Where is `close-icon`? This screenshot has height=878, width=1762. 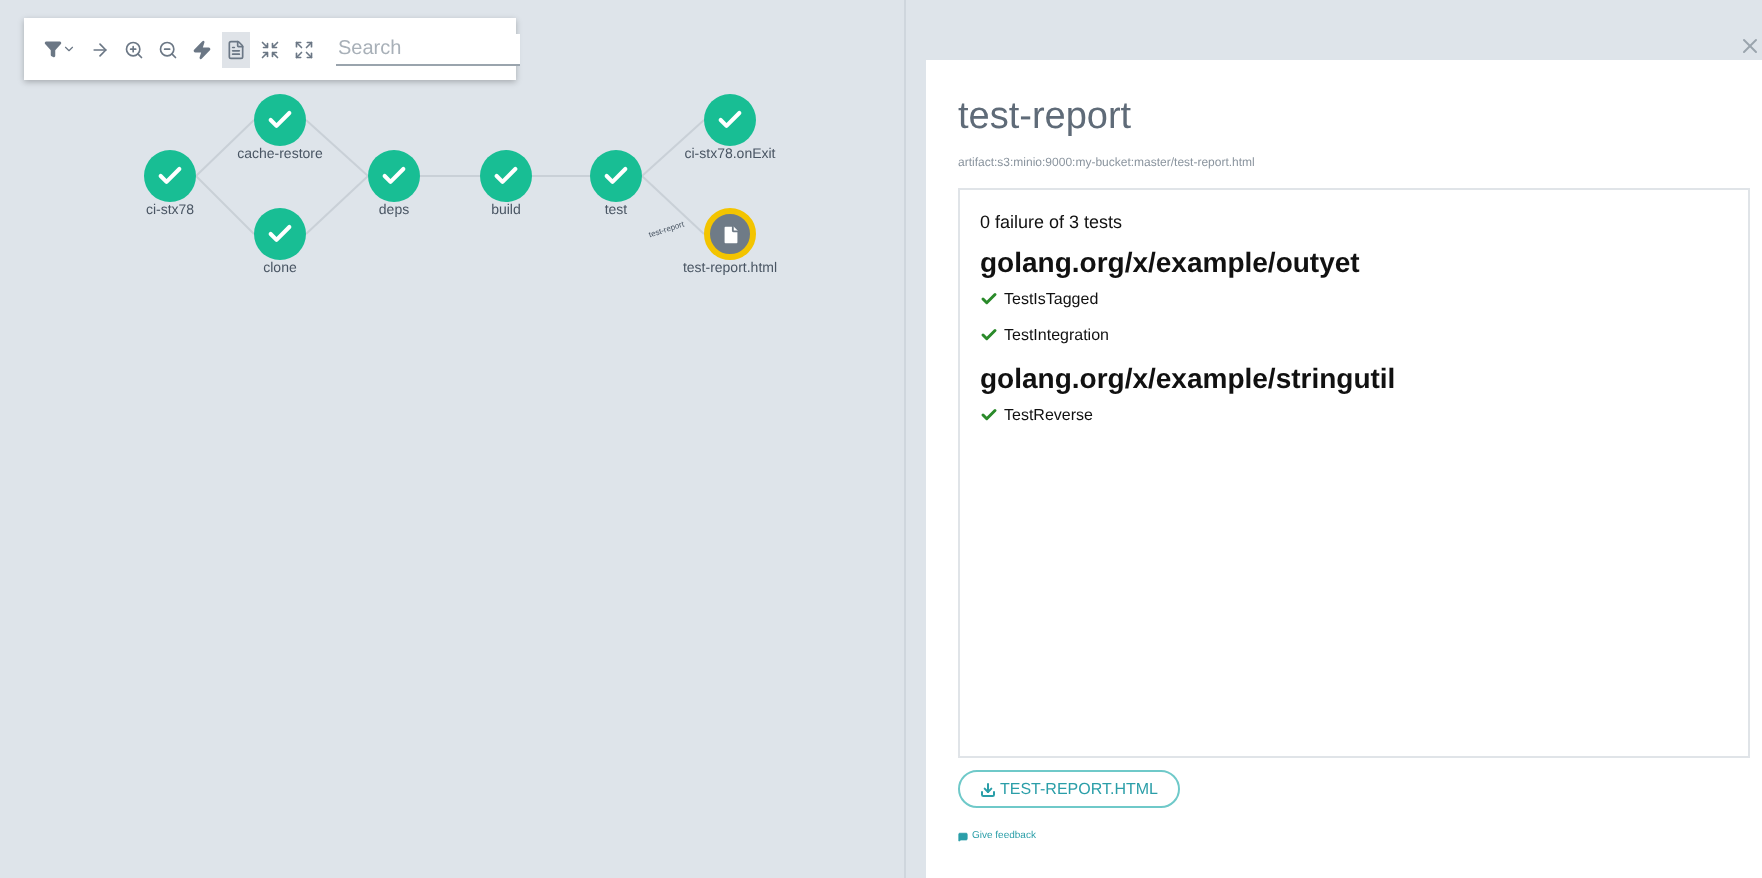 close-icon is located at coordinates (1750, 46).